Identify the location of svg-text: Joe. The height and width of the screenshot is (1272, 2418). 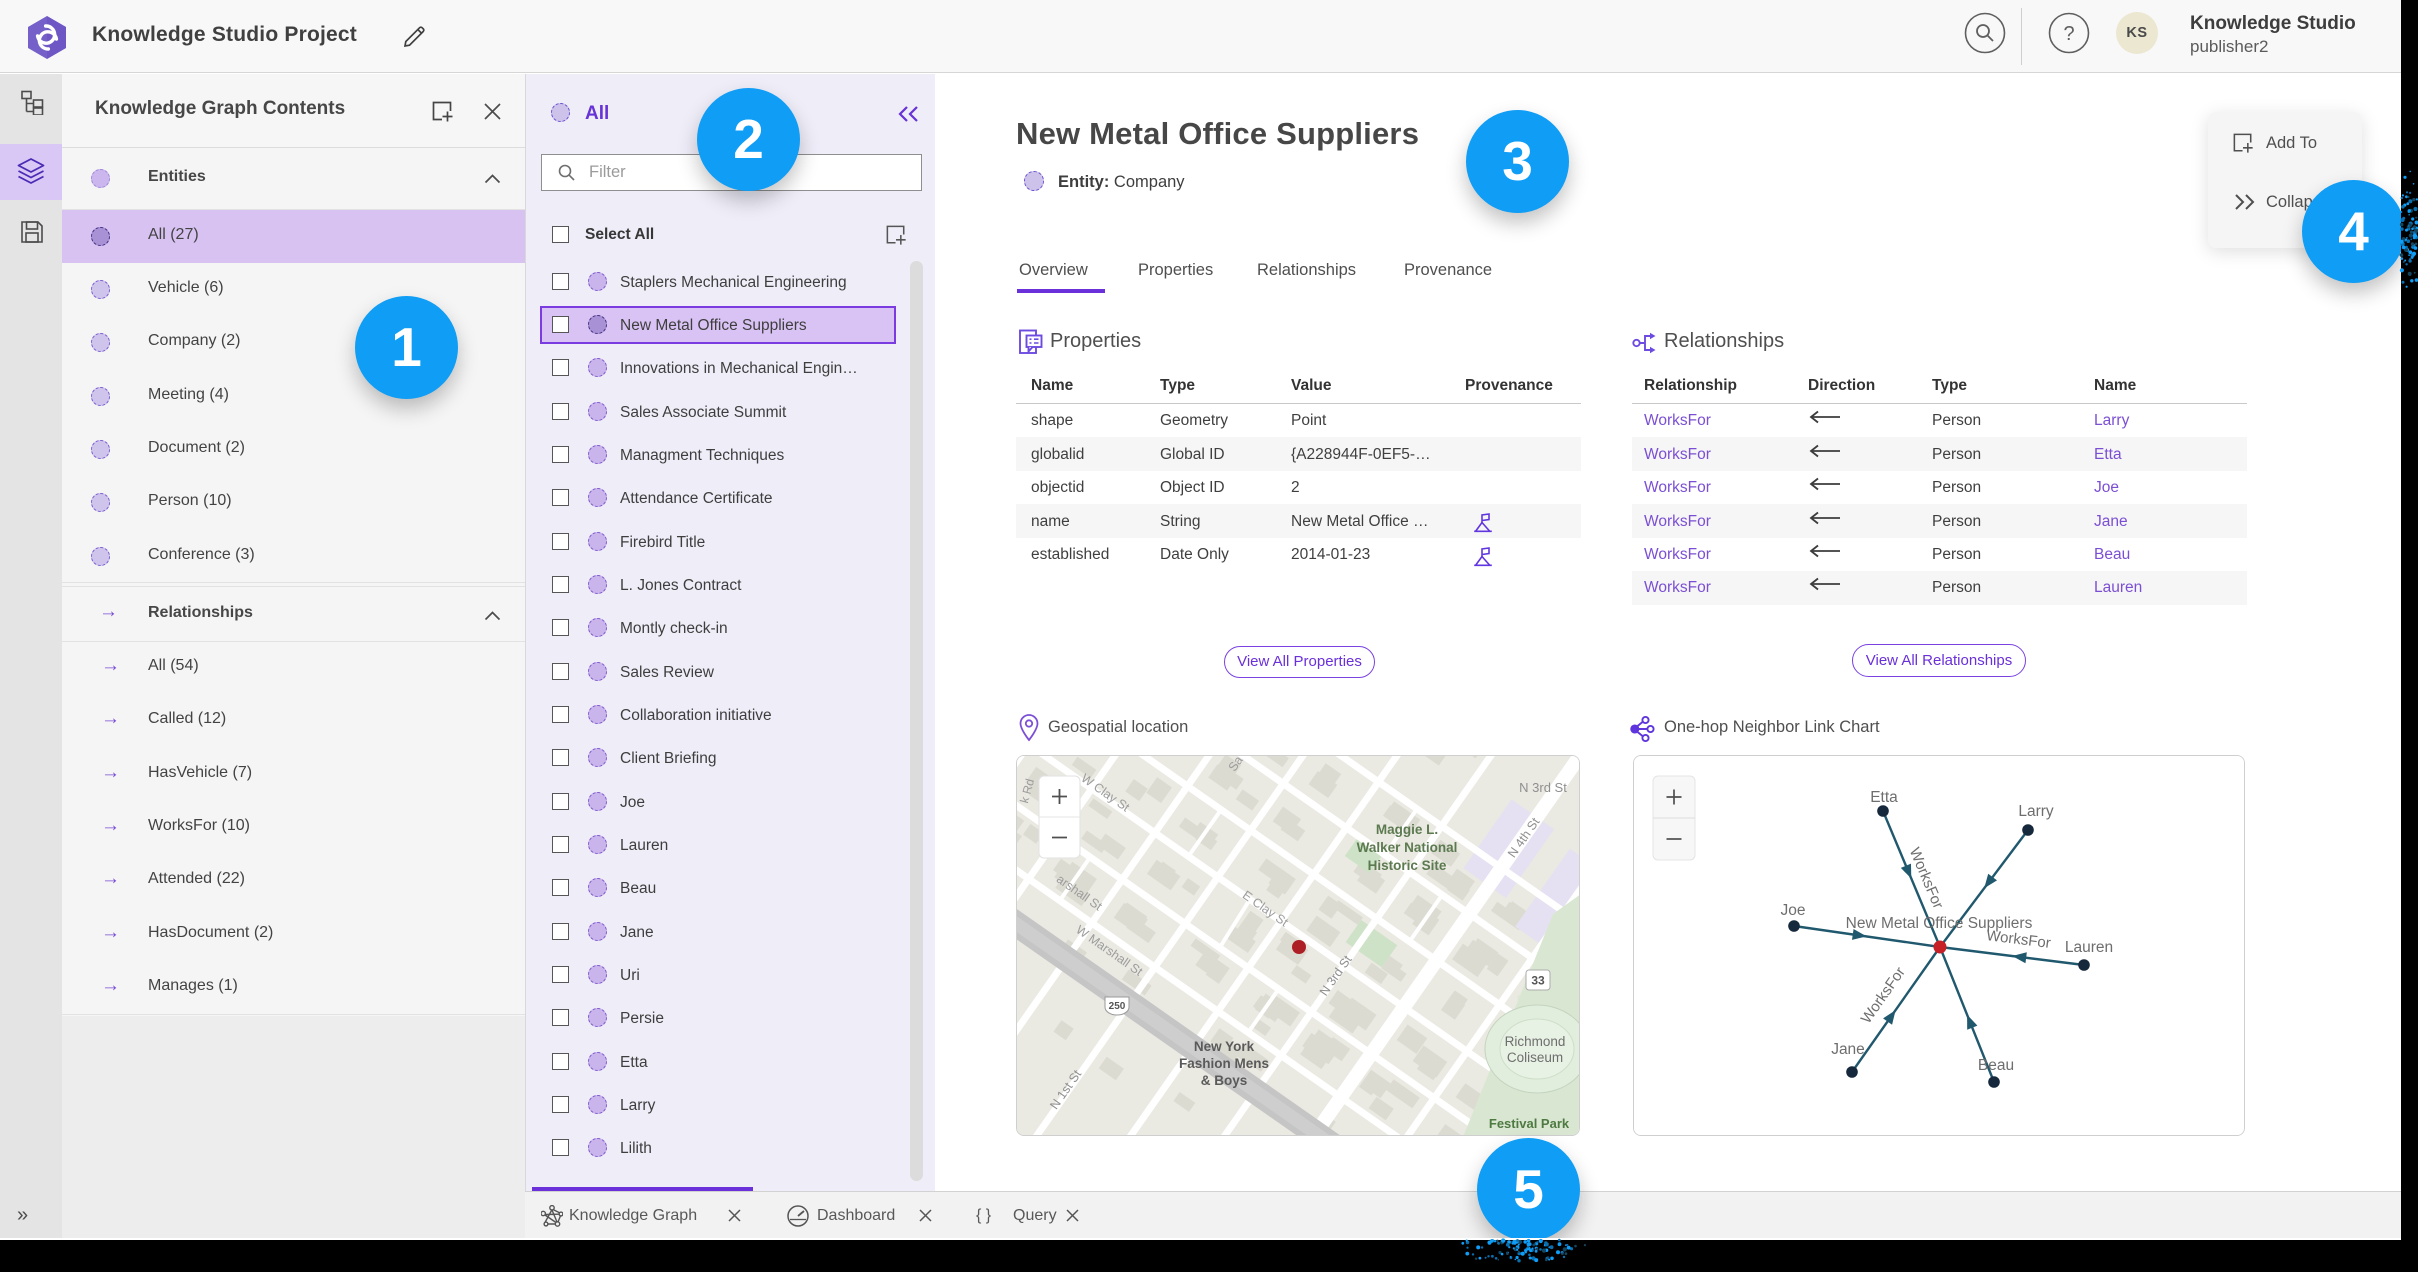
(1793, 910).